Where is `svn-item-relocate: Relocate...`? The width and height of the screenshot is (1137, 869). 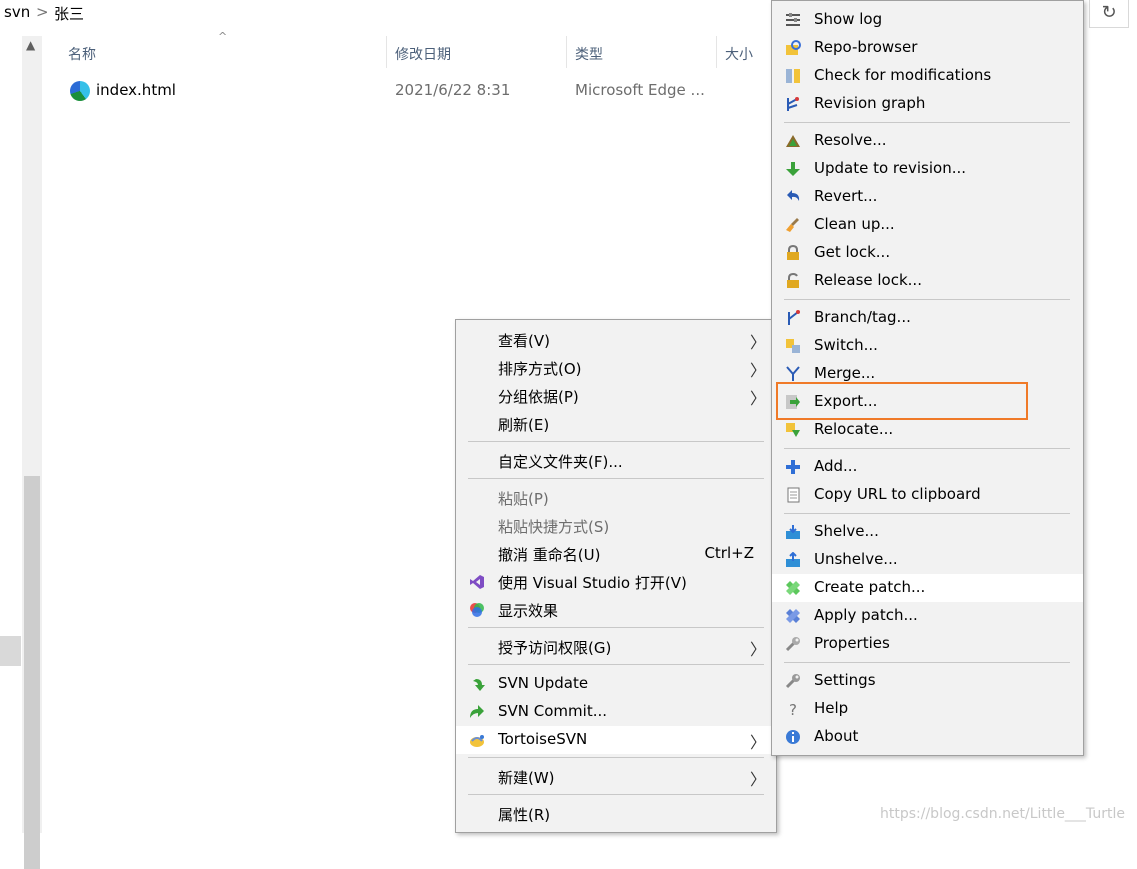
svn-item-relocate: Relocate... is located at coordinates (927, 430).